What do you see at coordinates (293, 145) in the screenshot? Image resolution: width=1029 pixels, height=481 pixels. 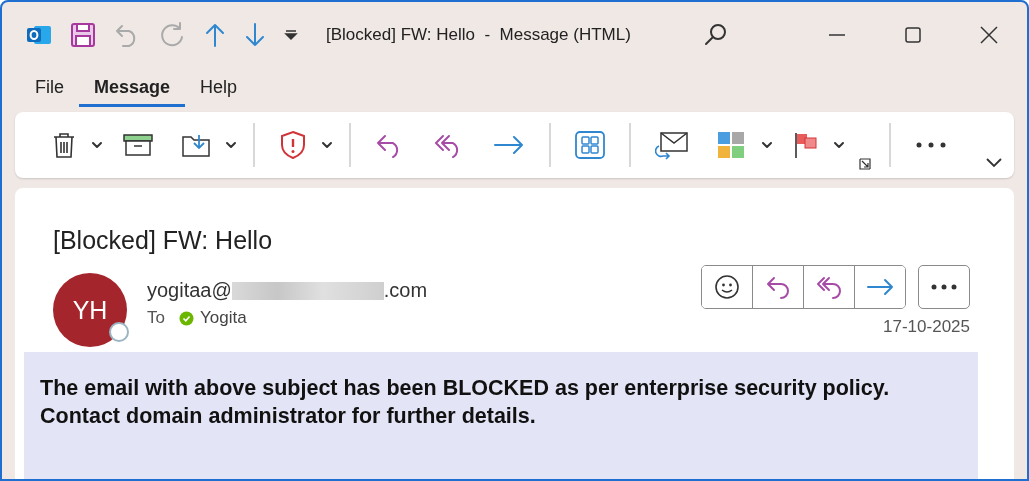 I see `shield-alert-icon` at bounding box center [293, 145].